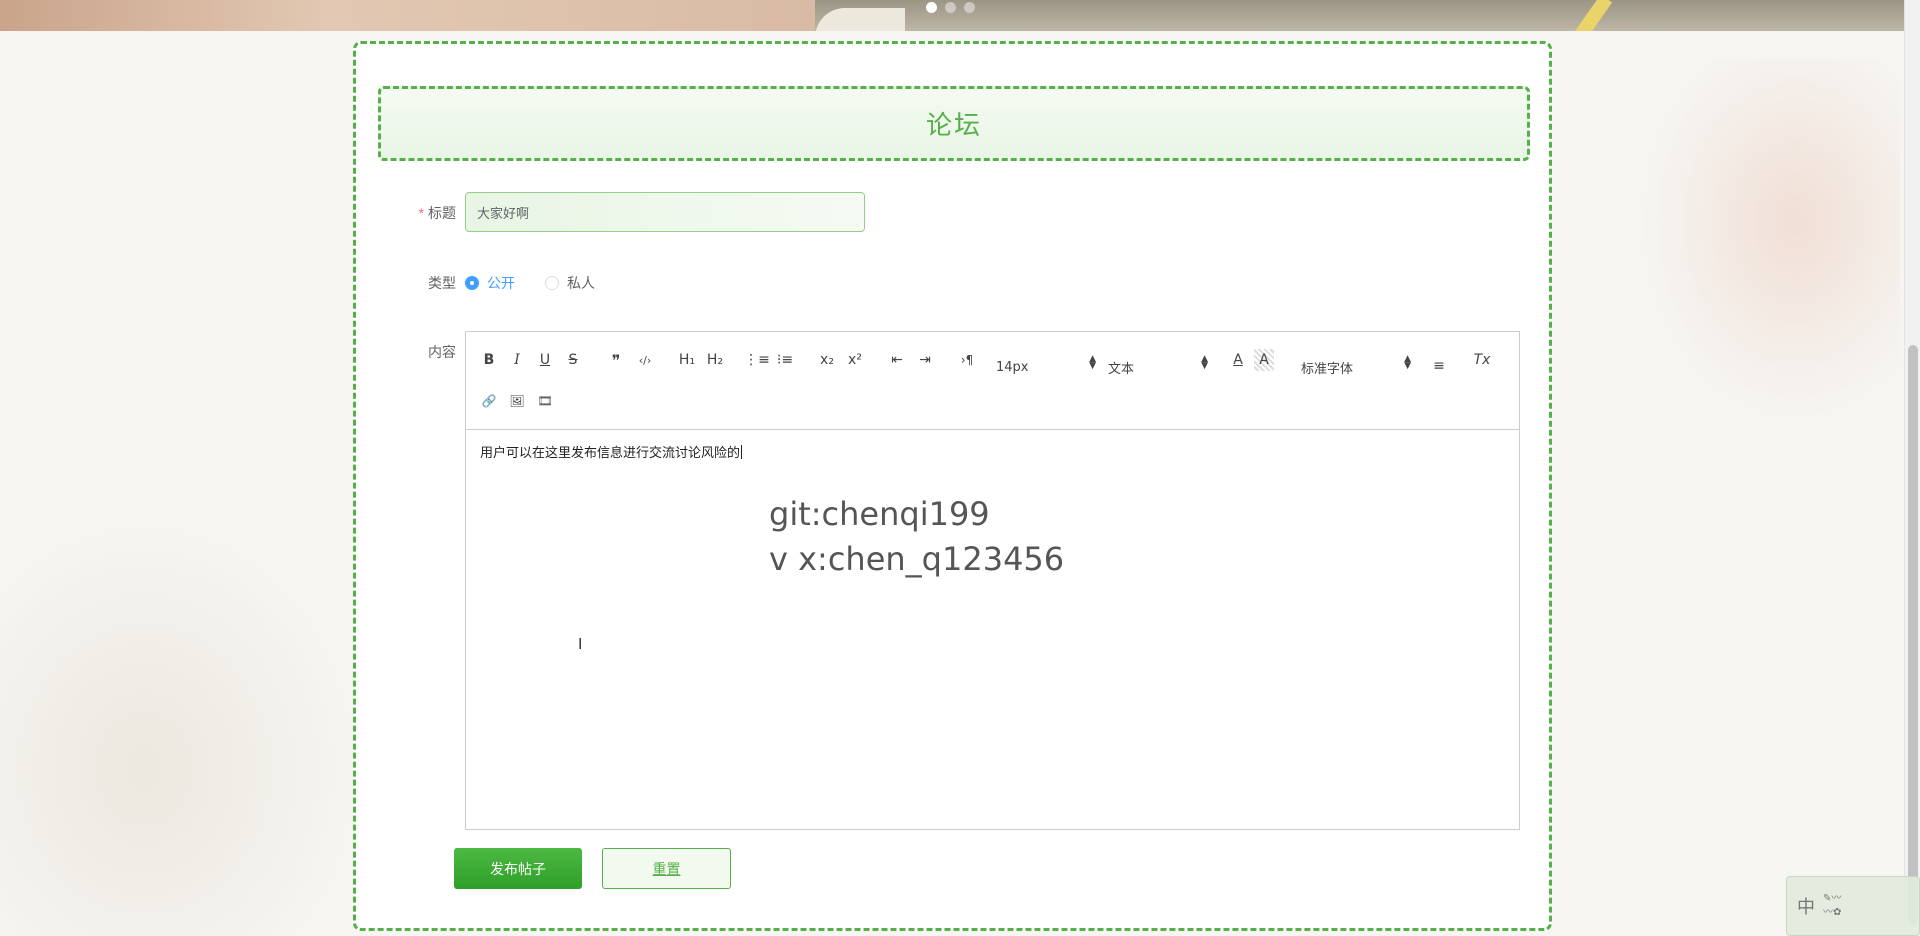 This screenshot has width=1920, height=936. I want to click on title-input, so click(665, 212).